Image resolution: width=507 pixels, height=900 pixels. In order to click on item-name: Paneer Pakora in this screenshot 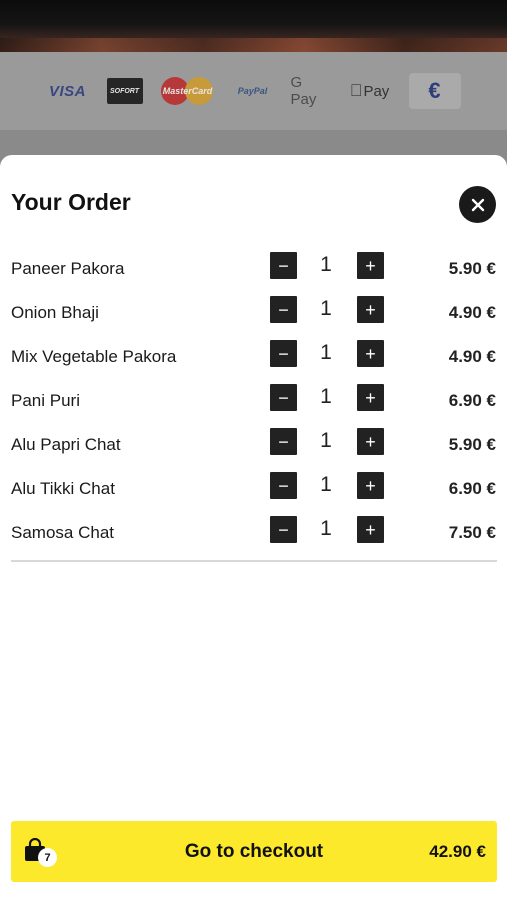, I will do `click(68, 268)`.